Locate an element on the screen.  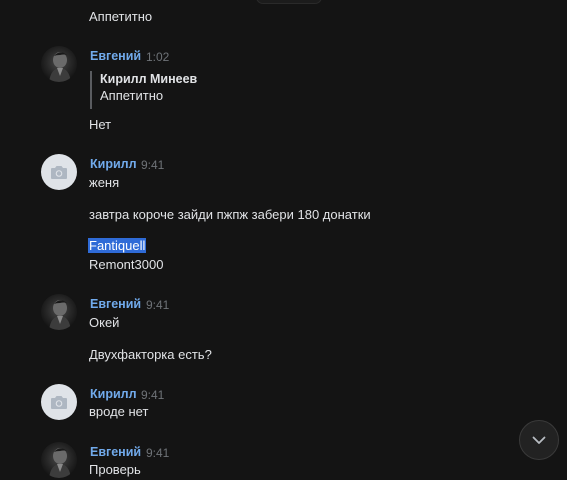
date-pill is located at coordinates (289, 2).